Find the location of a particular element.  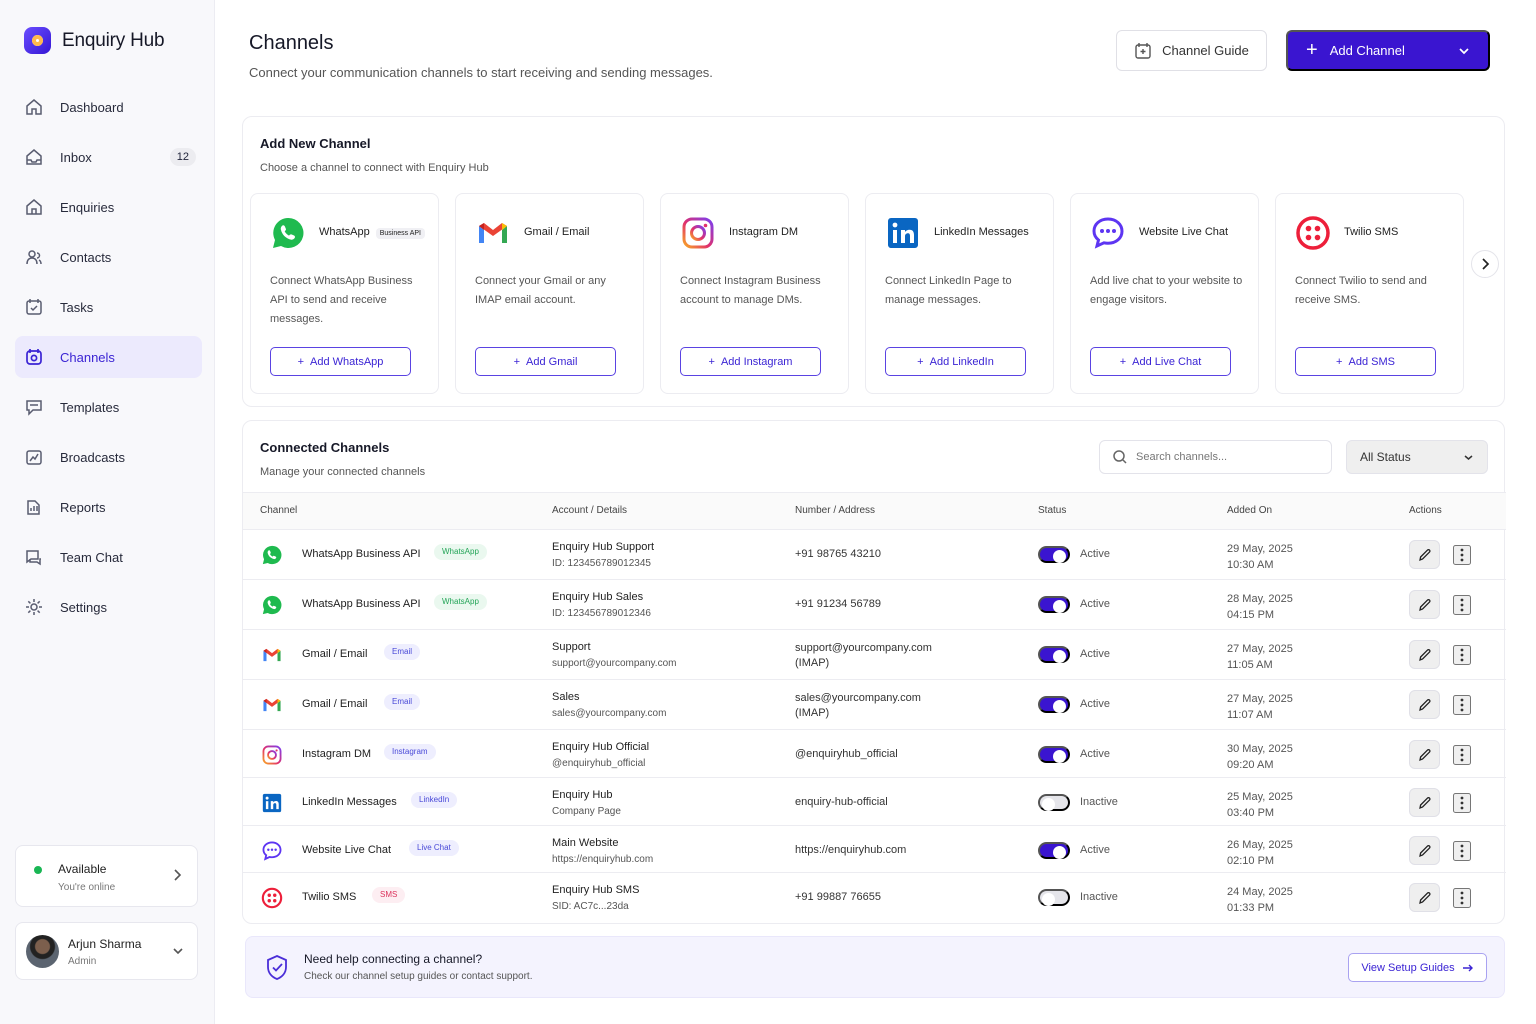

add-gmail-button: + Add Gmail is located at coordinates (545, 361).